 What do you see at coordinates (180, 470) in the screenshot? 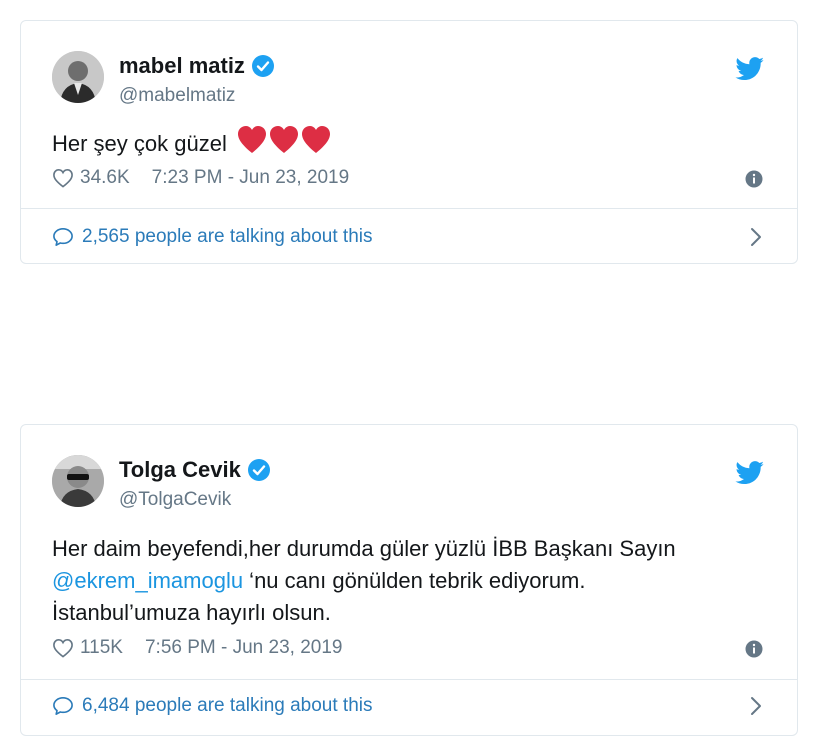
I see `author-name: Tolga Cevik` at bounding box center [180, 470].